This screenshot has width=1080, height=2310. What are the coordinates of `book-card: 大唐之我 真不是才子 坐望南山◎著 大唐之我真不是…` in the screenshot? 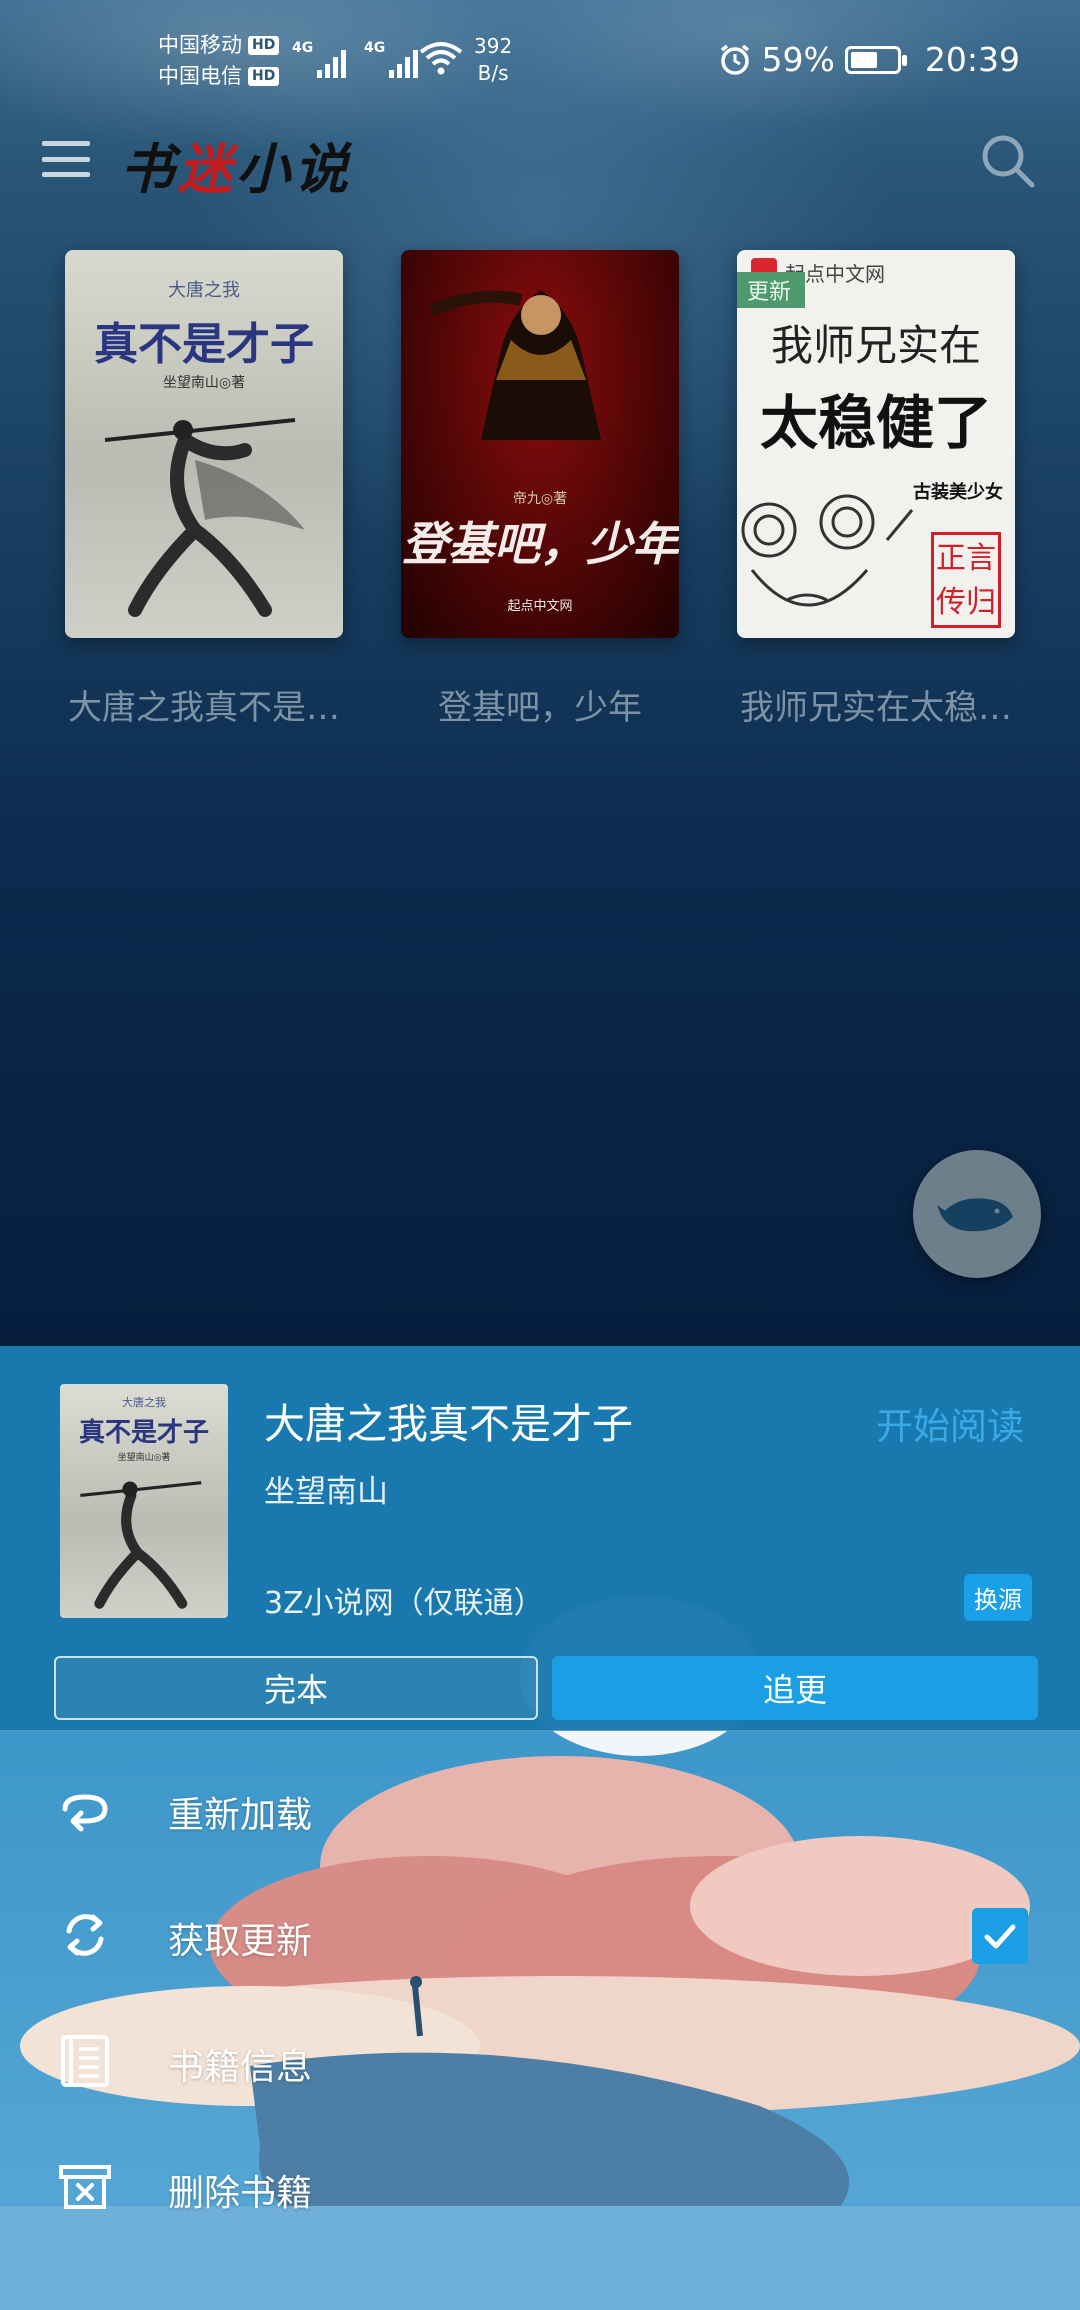 It's located at (204, 489).